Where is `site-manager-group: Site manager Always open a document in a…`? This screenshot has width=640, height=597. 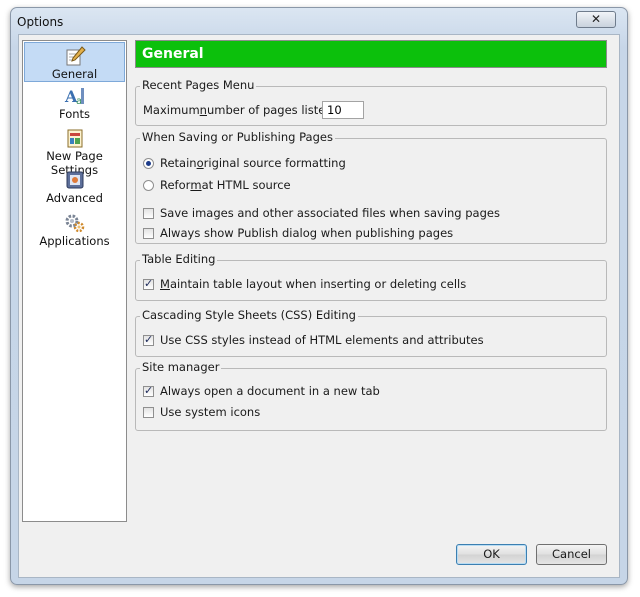 site-manager-group: Site manager Always open a document in a… is located at coordinates (371, 395).